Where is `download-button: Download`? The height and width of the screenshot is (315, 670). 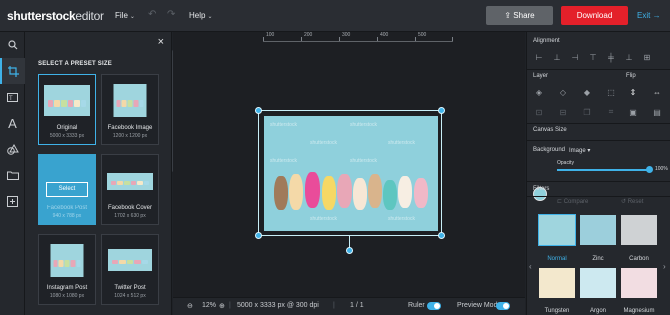 download-button: Download is located at coordinates (594, 15).